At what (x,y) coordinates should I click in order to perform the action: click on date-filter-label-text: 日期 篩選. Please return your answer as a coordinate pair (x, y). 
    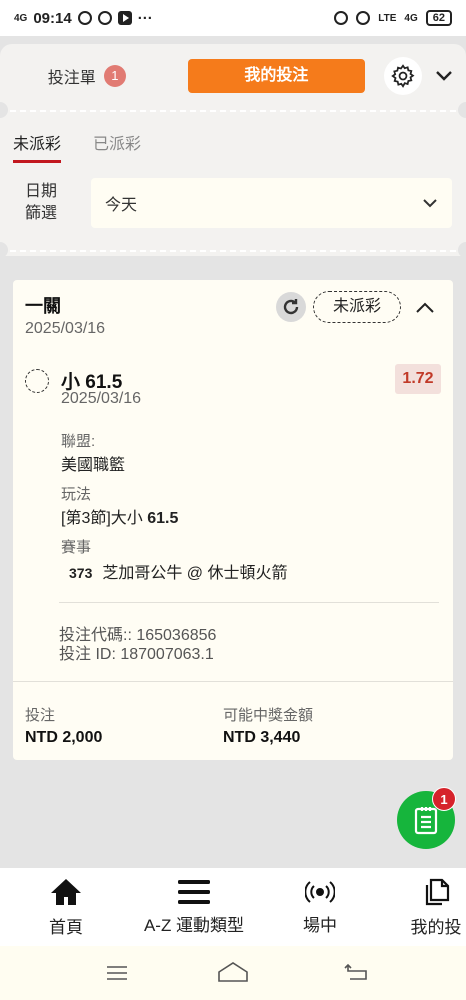
    Looking at the image, I should click on (41, 202).